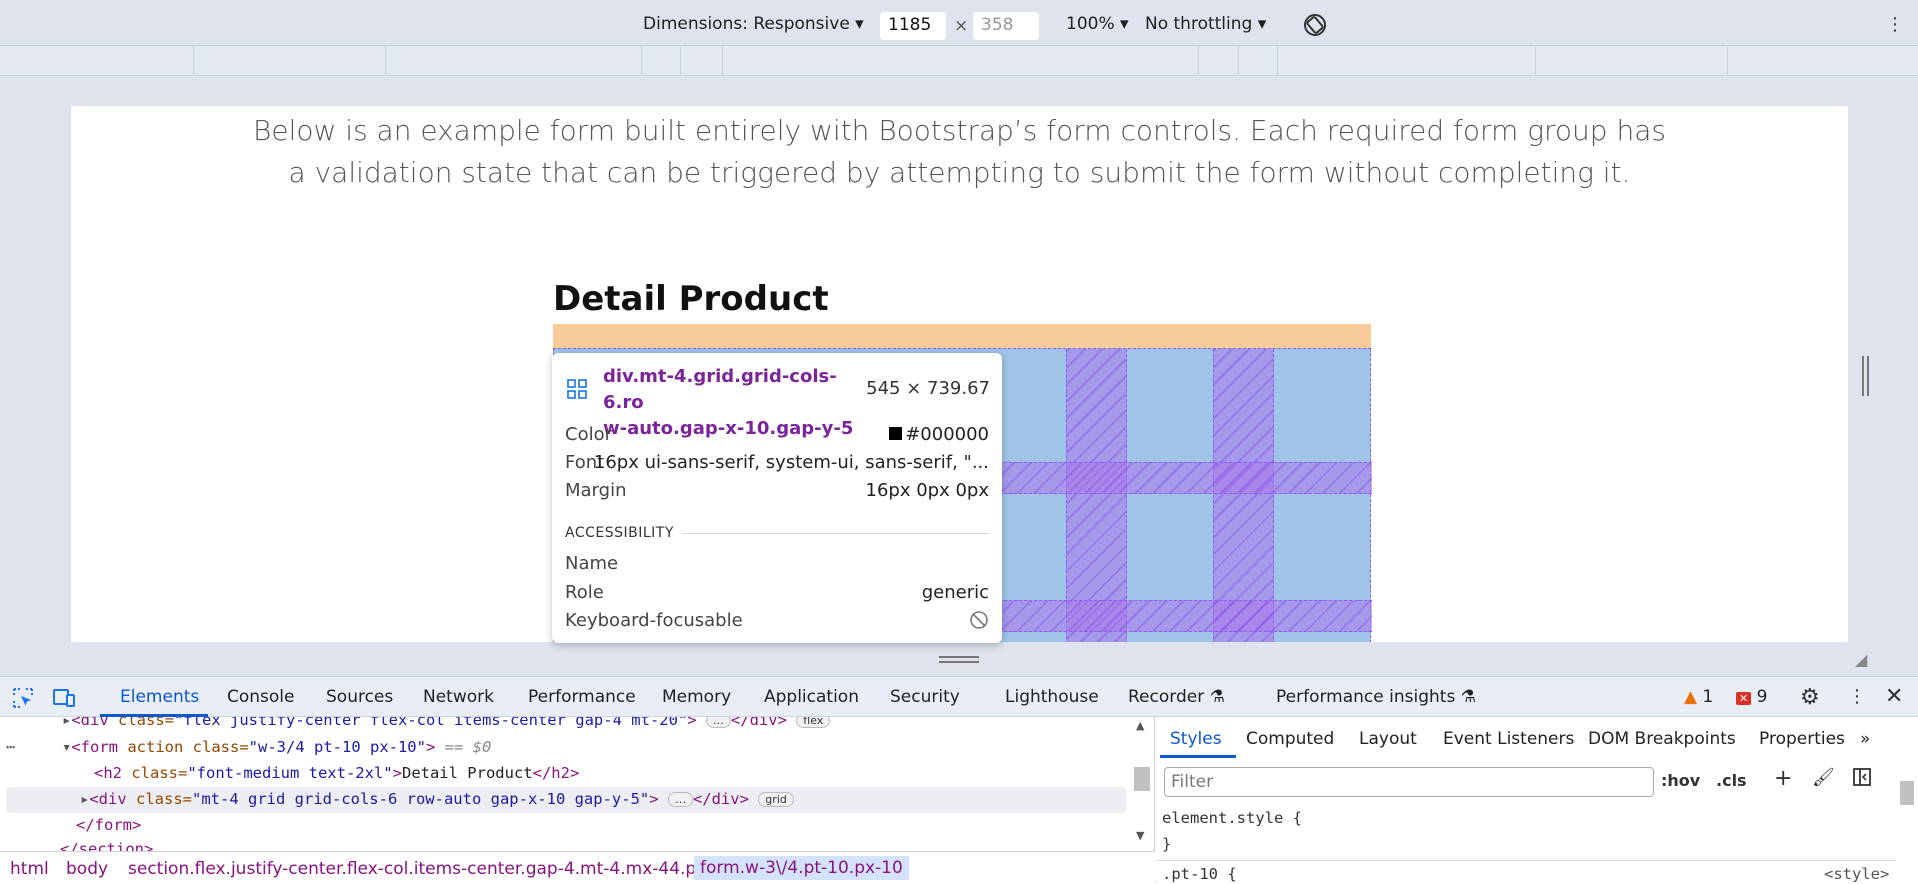  What do you see at coordinates (359, 697) in the screenshot?
I see `tab-sources: Sources` at bounding box center [359, 697].